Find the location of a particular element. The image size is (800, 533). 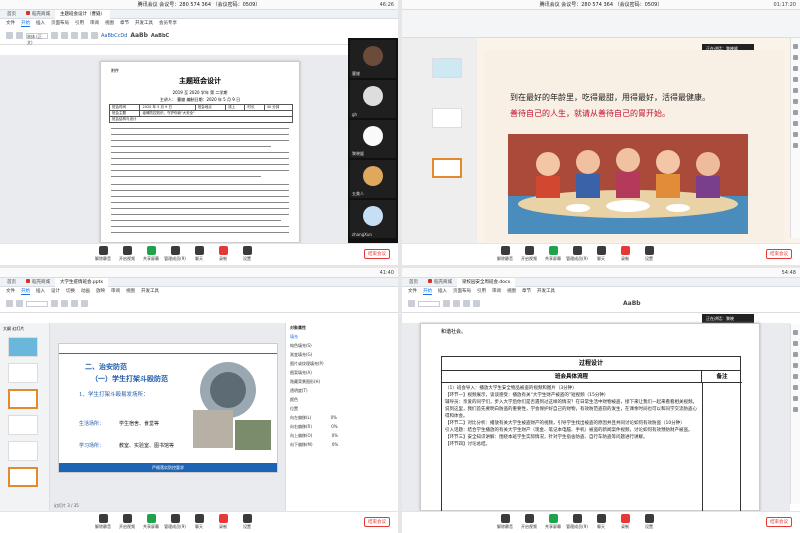

fill-picture-option: 图片或纹理填充(P) is located at coordinates (337, 363).